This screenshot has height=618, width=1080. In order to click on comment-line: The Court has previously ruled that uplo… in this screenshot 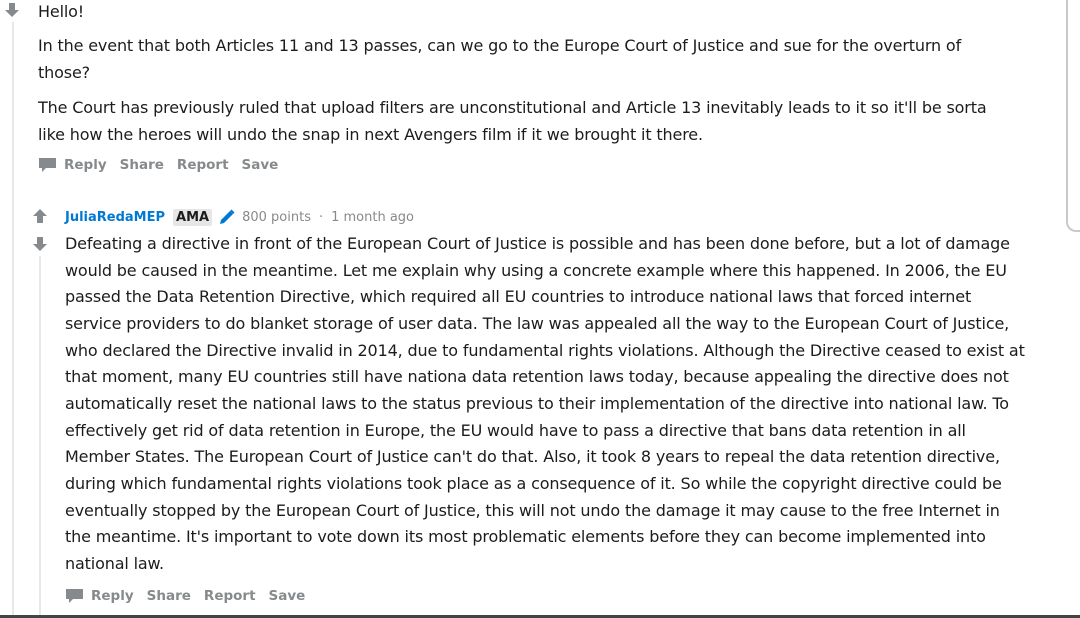, I will do `click(512, 107)`.